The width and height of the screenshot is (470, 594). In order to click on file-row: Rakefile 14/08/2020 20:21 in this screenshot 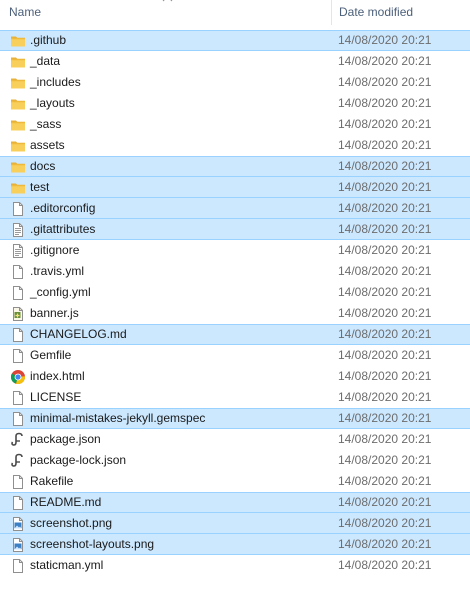, I will do `click(235, 481)`.